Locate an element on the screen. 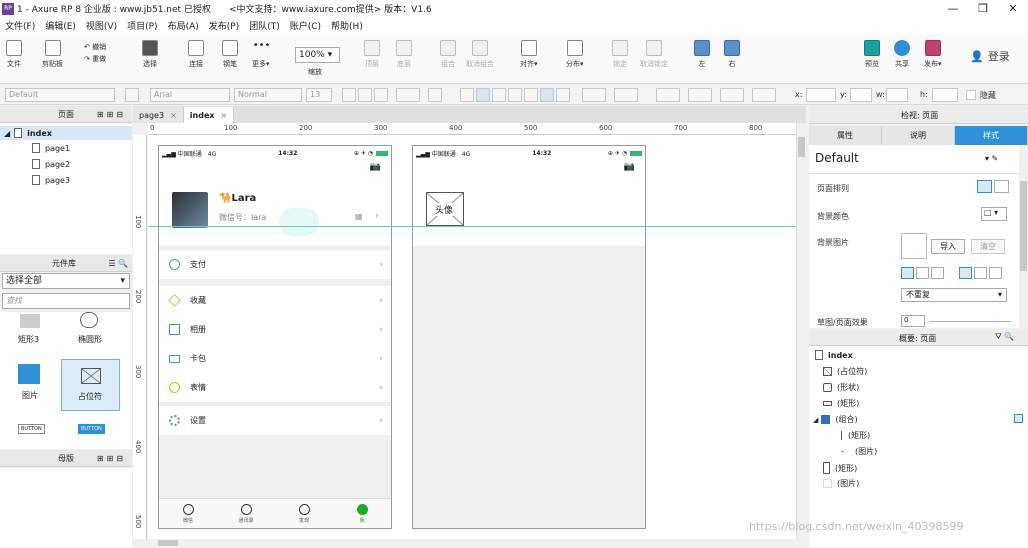  menu-item-album: 相册 › is located at coordinates (275, 329).